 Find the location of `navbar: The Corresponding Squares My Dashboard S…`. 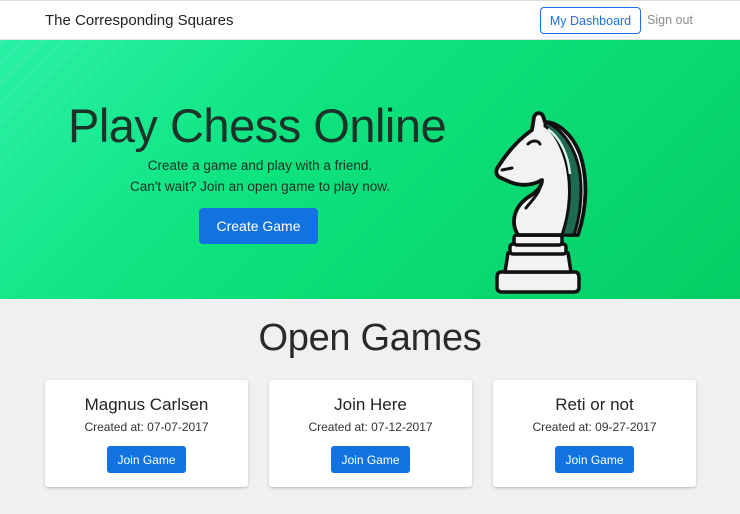

navbar: The Corresponding Squares My Dashboard S… is located at coordinates (370, 20).